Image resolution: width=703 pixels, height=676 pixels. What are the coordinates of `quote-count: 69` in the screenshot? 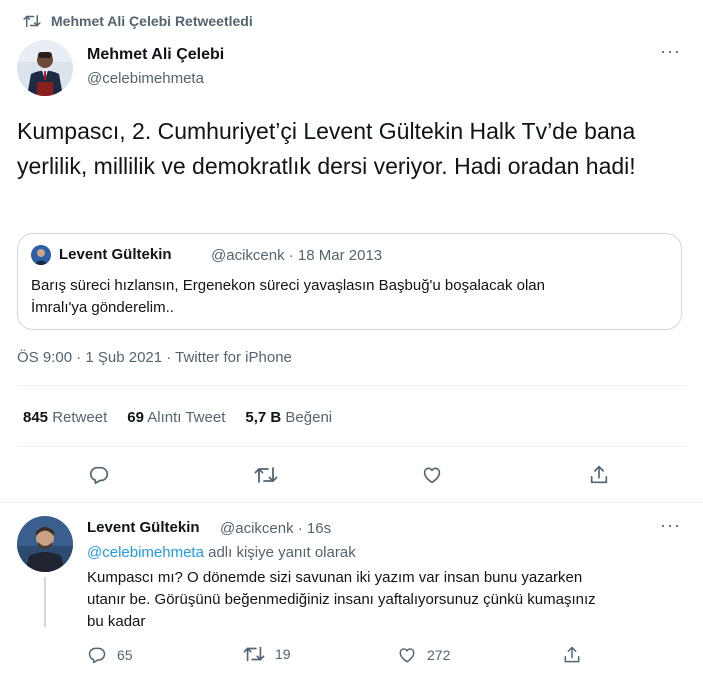 It's located at (135, 417).